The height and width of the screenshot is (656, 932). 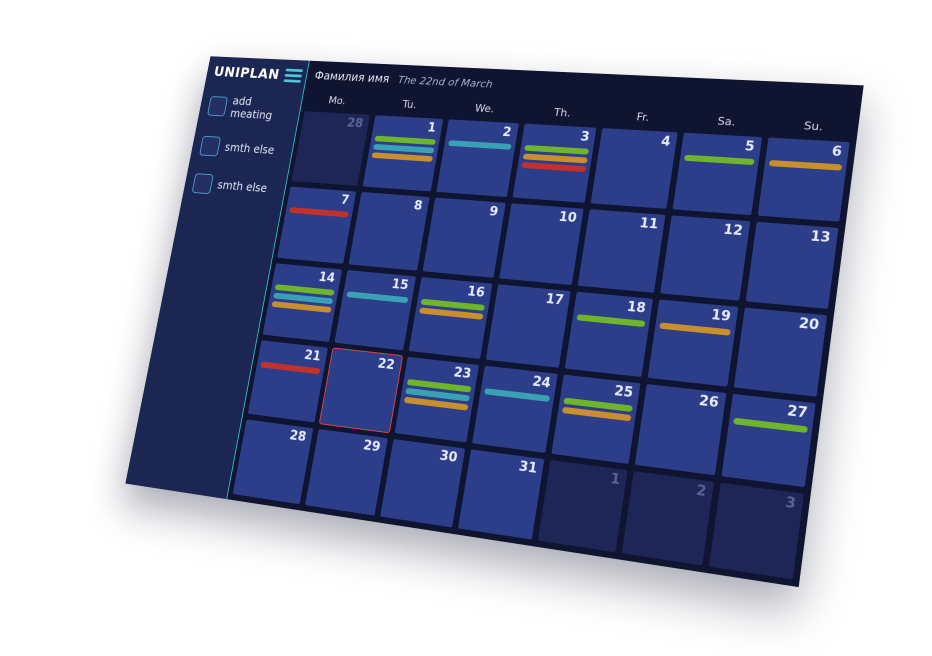 What do you see at coordinates (422, 483) in the screenshot?
I see `day-cell: 30` at bounding box center [422, 483].